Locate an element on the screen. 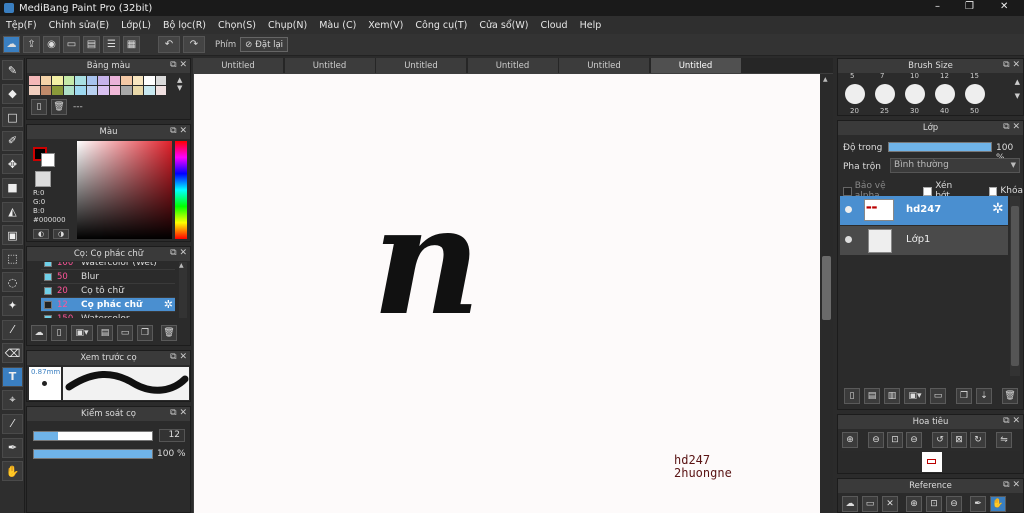 The image size is (1024, 513). scroll-up-icon: ▲ is located at coordinates (825, 79).